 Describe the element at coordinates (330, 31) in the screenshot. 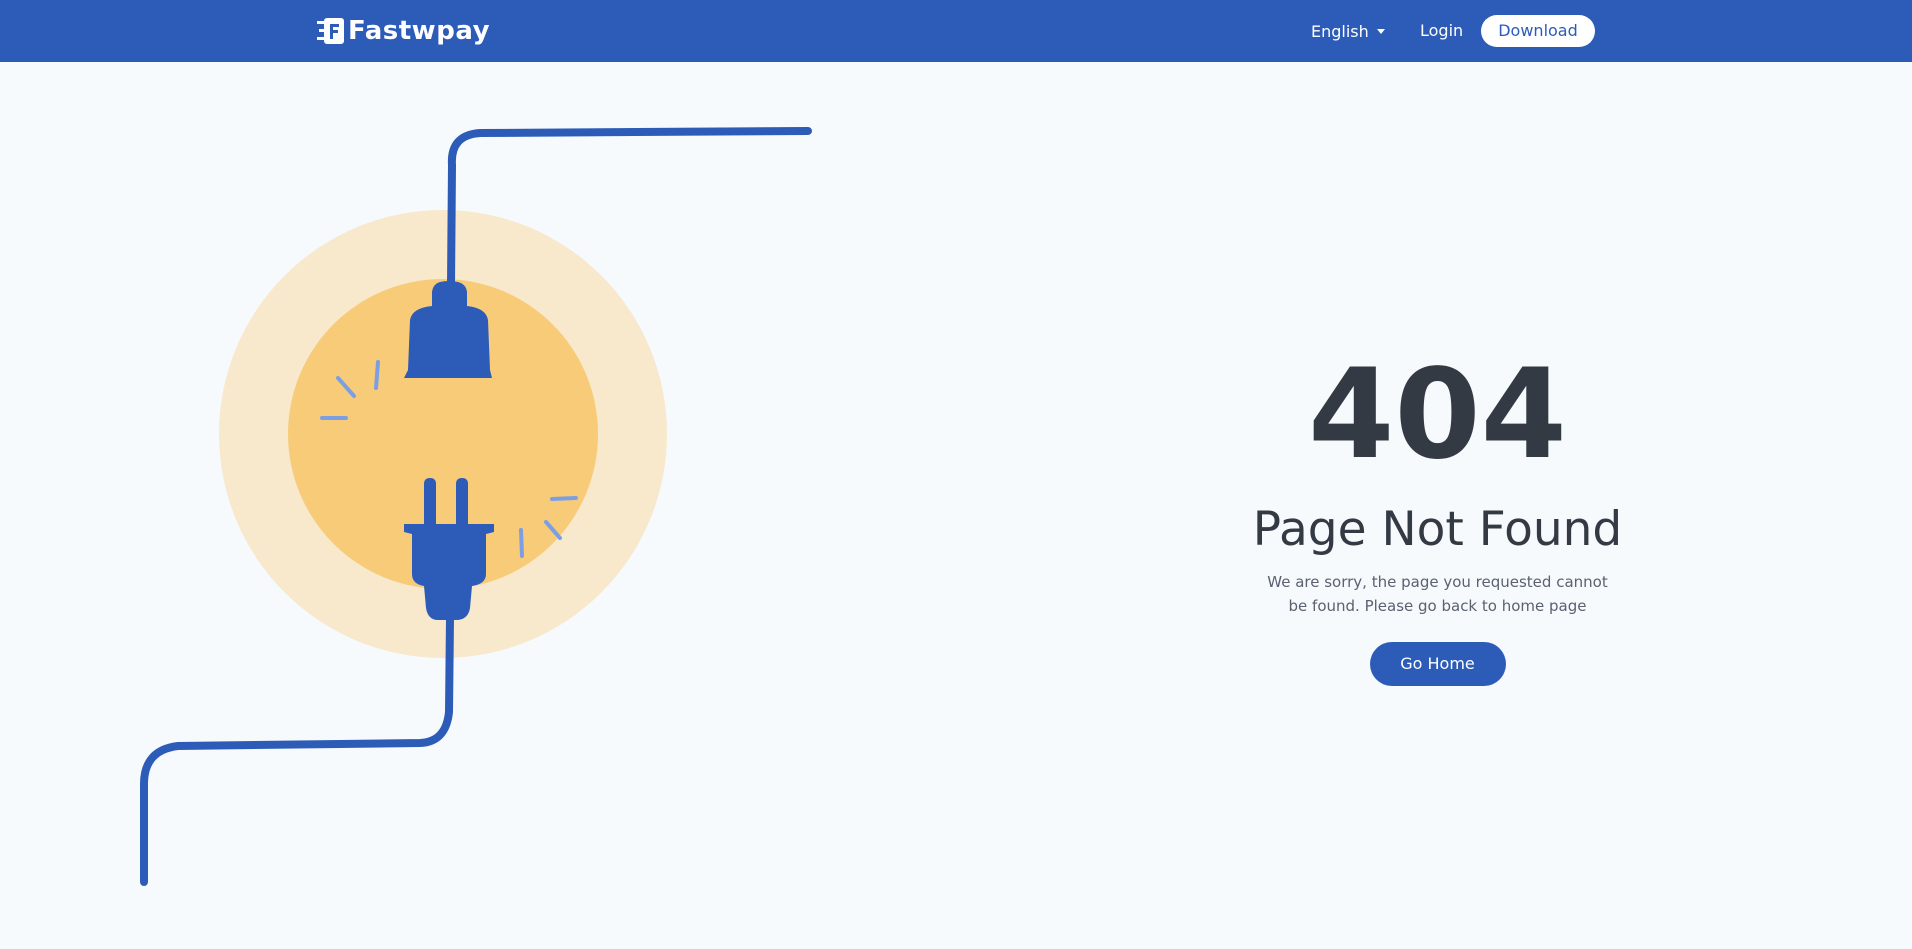

I see `logo-icon` at that location.